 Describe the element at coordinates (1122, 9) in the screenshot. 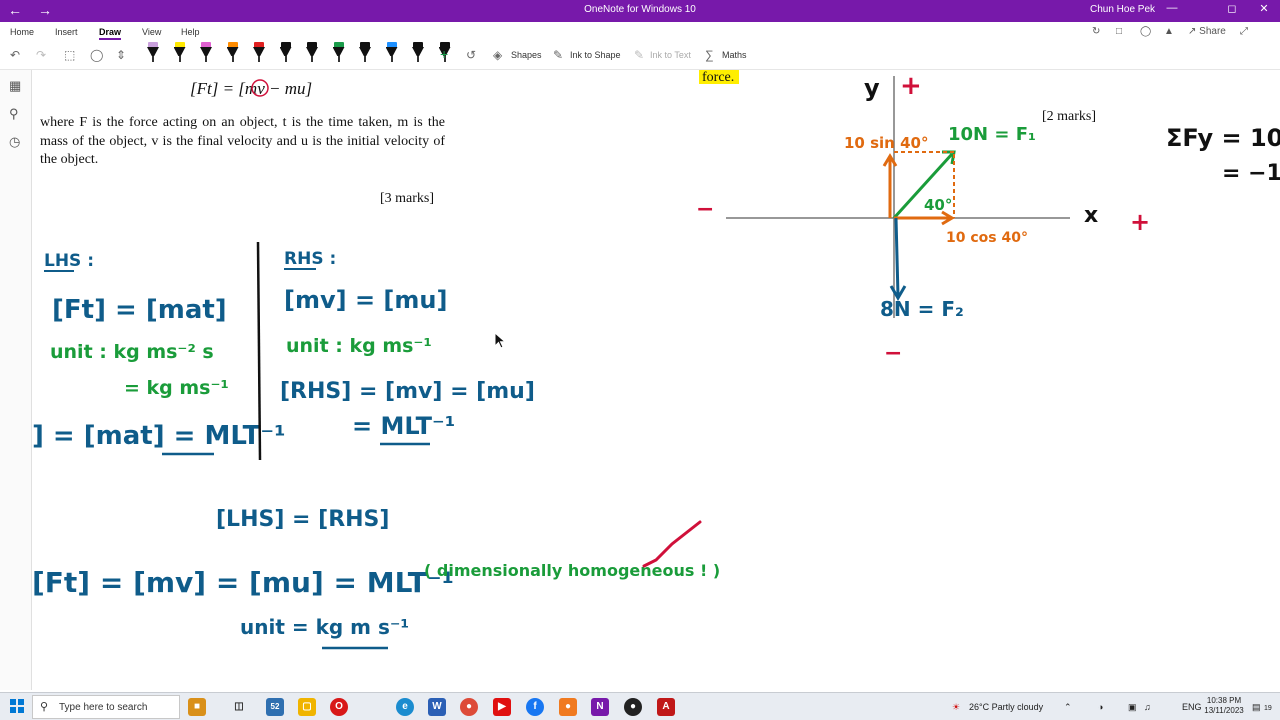

I see `user-name: Chun Hoe Pek` at that location.